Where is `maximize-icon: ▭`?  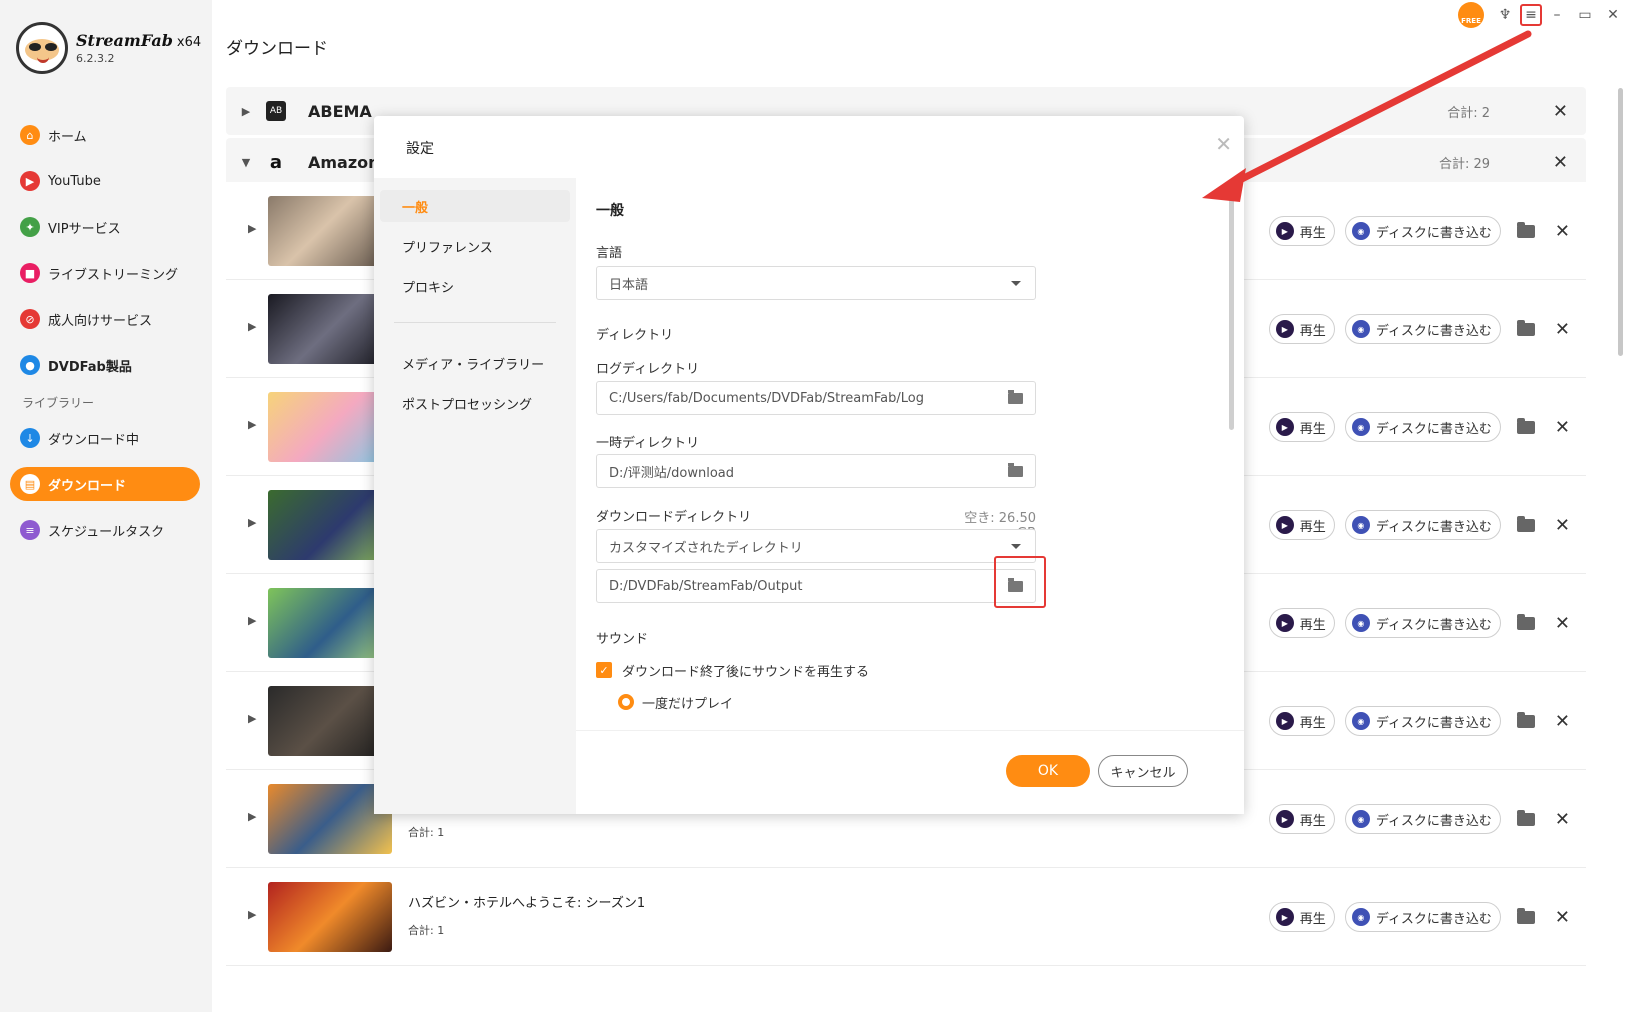
maximize-icon: ▭ is located at coordinates (1585, 15).